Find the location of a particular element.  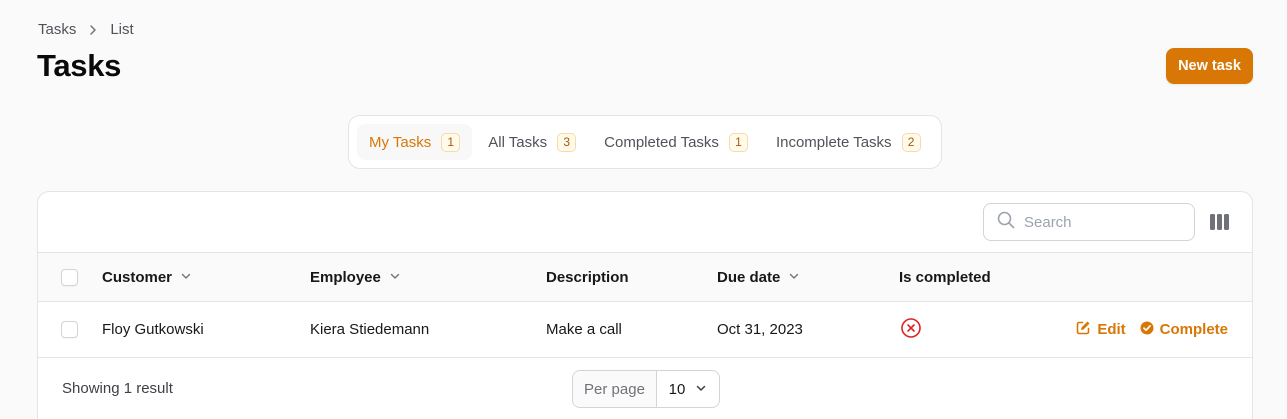

column-header-is-completed: Is completed is located at coordinates (945, 277).